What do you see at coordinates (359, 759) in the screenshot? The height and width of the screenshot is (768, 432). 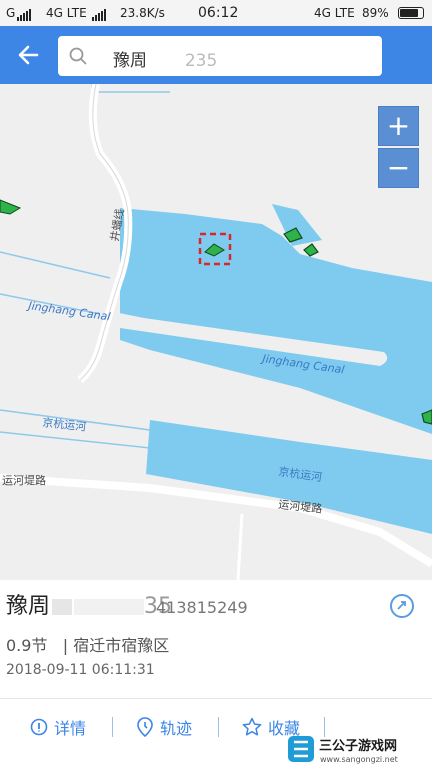 I see `svg-text: www.sangongzi.net` at bounding box center [359, 759].